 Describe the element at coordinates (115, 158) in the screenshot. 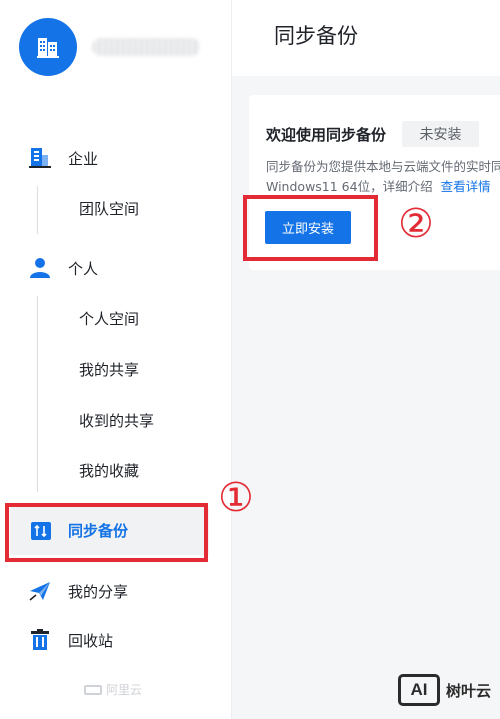

I see `nav-section-enterprise: 企业` at that location.